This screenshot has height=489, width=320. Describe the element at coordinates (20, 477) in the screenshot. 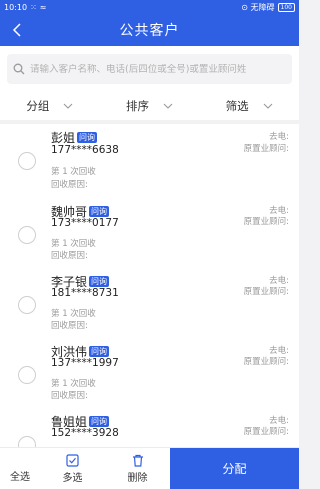

I see `select-all-label: 全选` at that location.